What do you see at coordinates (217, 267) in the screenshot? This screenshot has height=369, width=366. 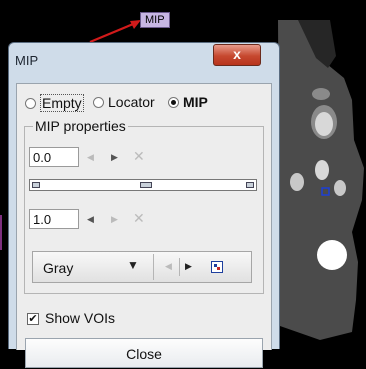 I see `color-table-icon` at bounding box center [217, 267].